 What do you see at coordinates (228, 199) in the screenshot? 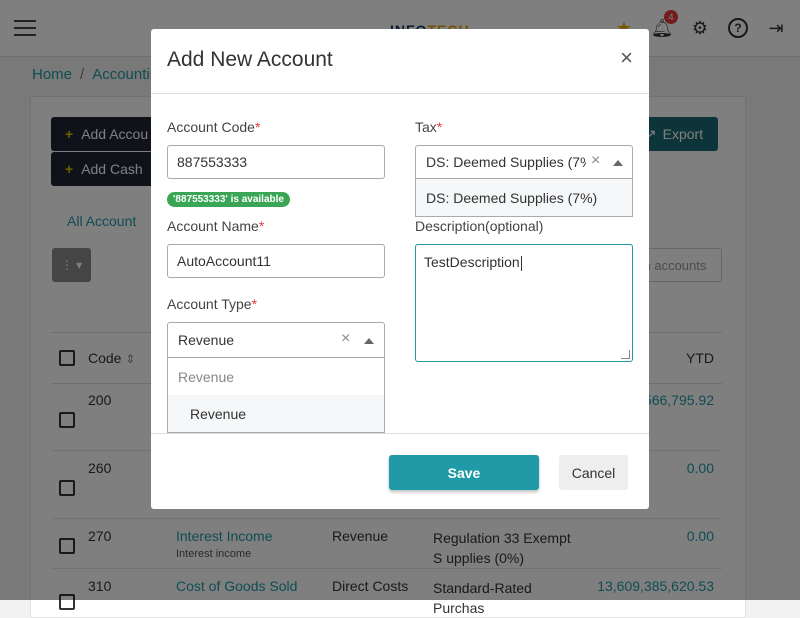
I see `availability-badge: '887553333' is available` at bounding box center [228, 199].